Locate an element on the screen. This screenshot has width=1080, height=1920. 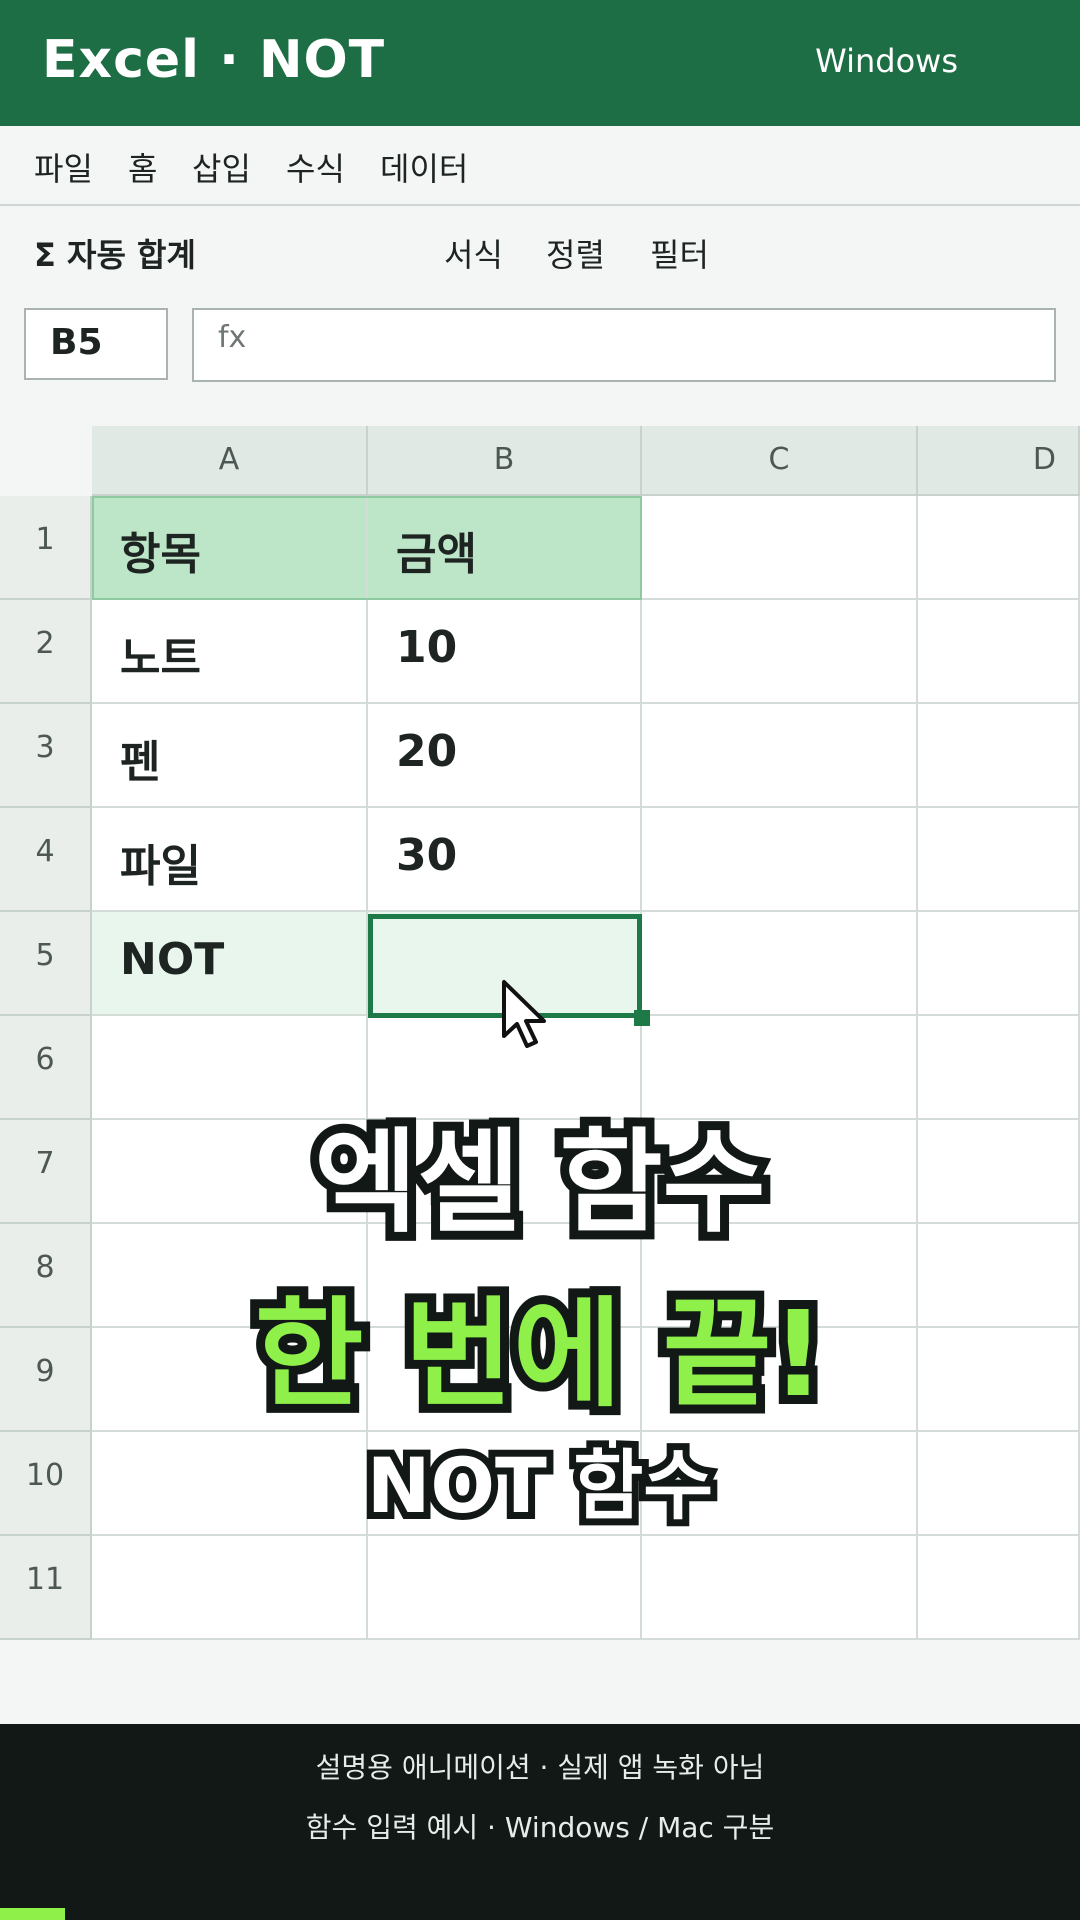
format-button: 서식 is located at coordinates (473, 253).